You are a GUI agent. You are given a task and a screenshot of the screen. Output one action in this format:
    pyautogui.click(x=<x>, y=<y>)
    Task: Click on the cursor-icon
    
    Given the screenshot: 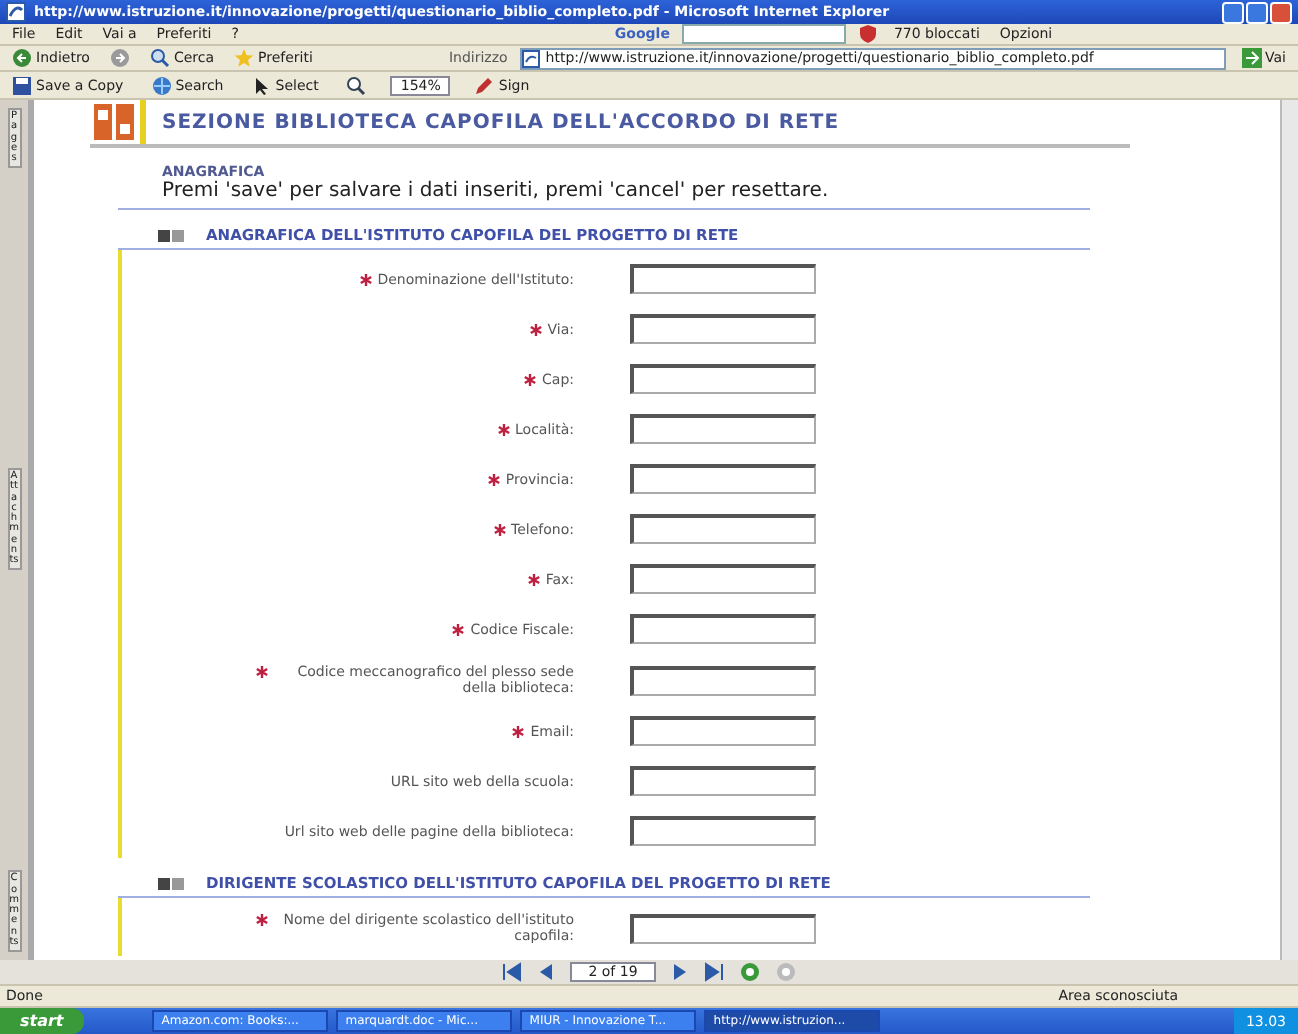 What is the action you would take?
    pyautogui.click(x=261, y=85)
    